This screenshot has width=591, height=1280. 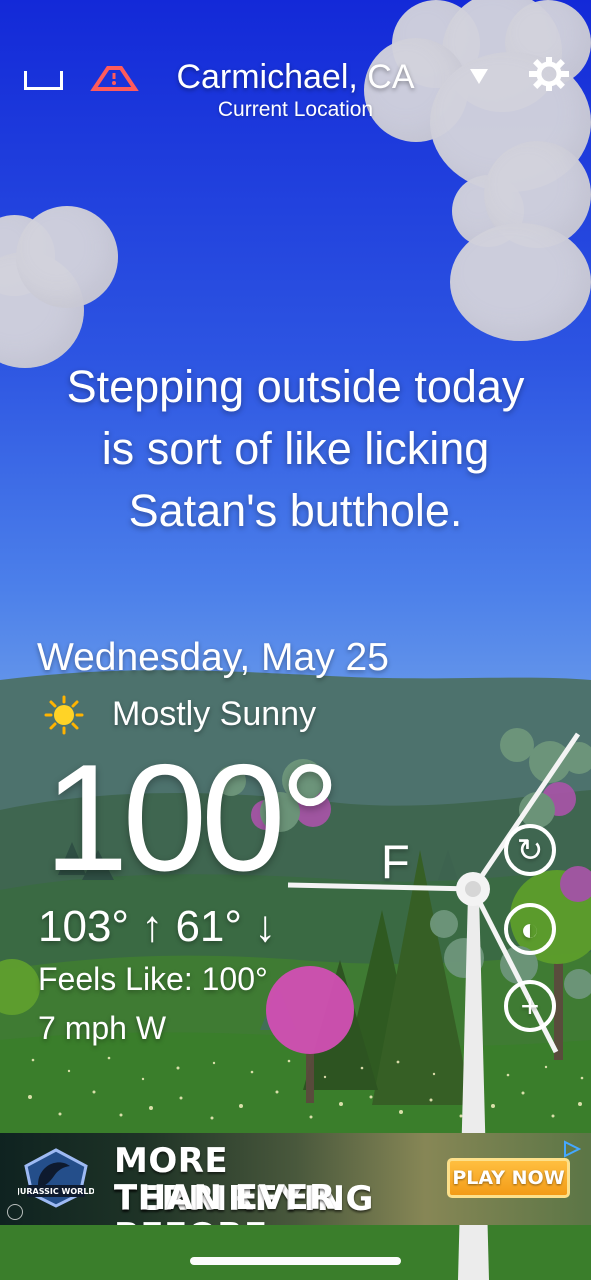 What do you see at coordinates (102, 1028) in the screenshot?
I see `wind-speed: 7 mph W` at bounding box center [102, 1028].